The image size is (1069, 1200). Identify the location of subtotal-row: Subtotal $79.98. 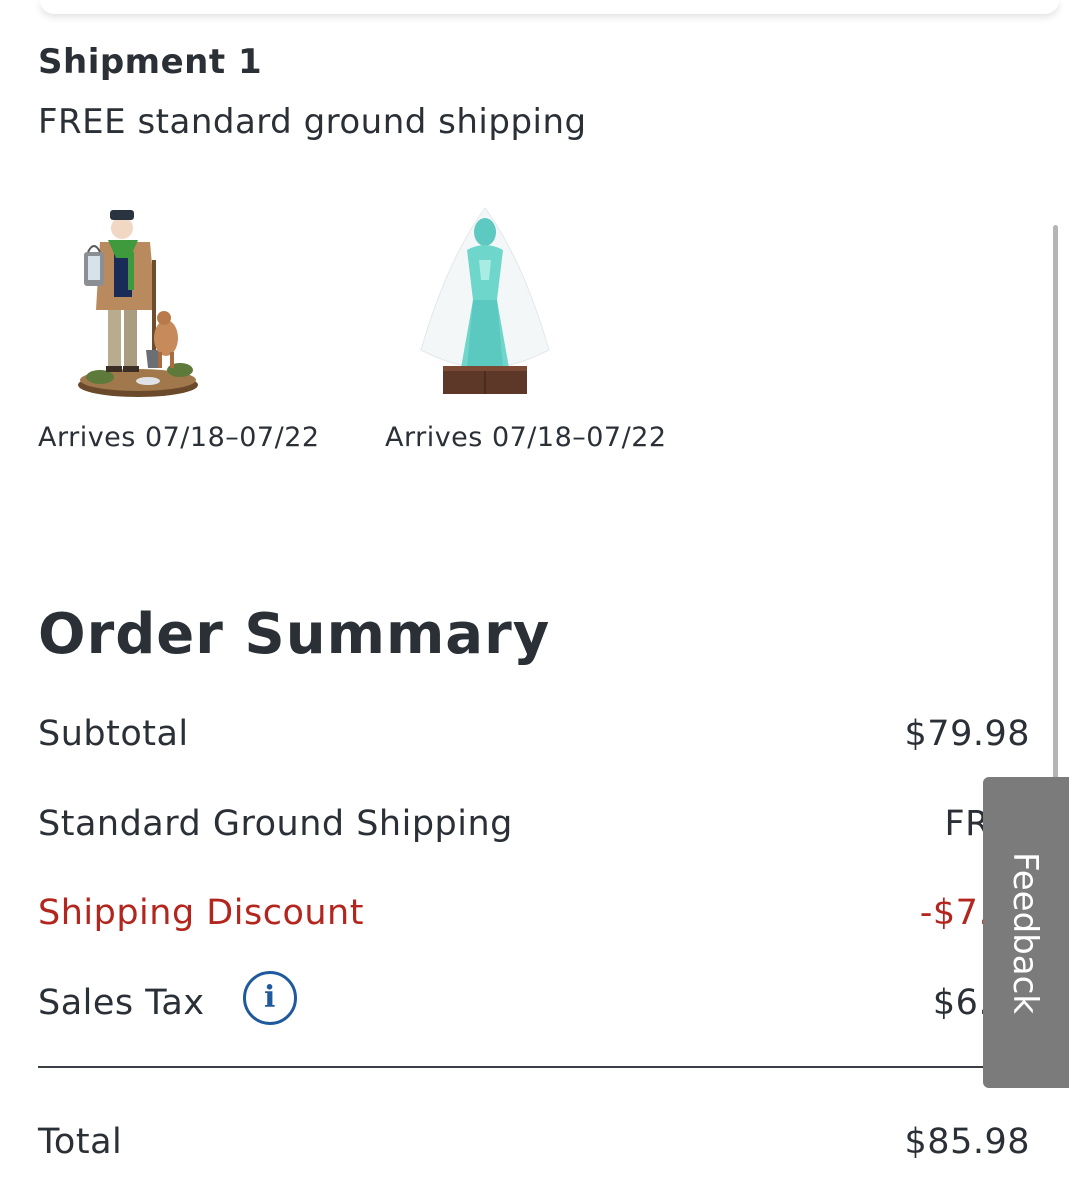
(534, 739).